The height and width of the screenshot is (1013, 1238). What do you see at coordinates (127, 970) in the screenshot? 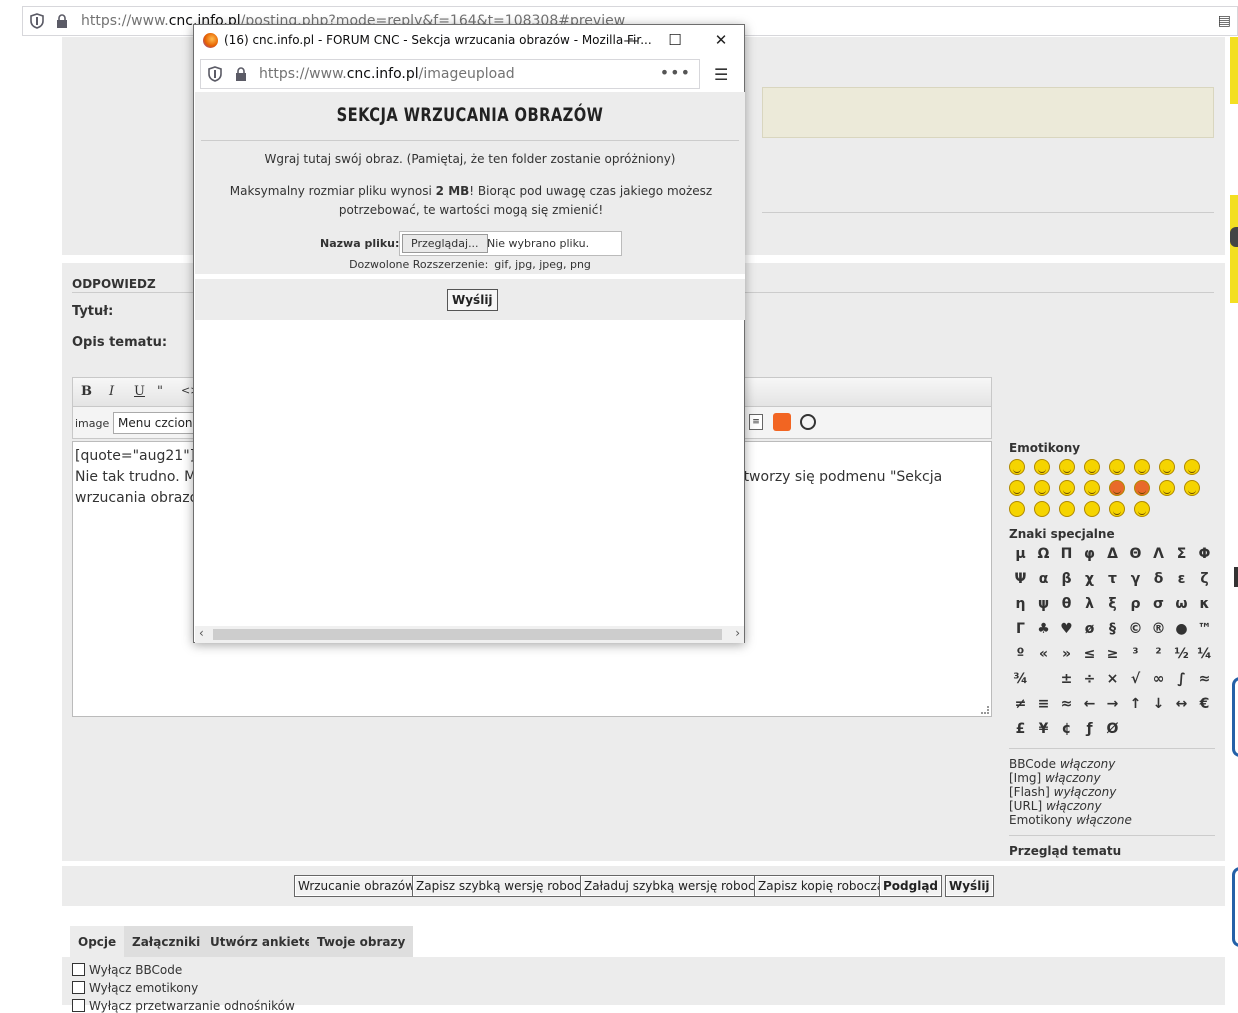
I see `disable-bbcode-option: Wyłącz BBCode` at bounding box center [127, 970].